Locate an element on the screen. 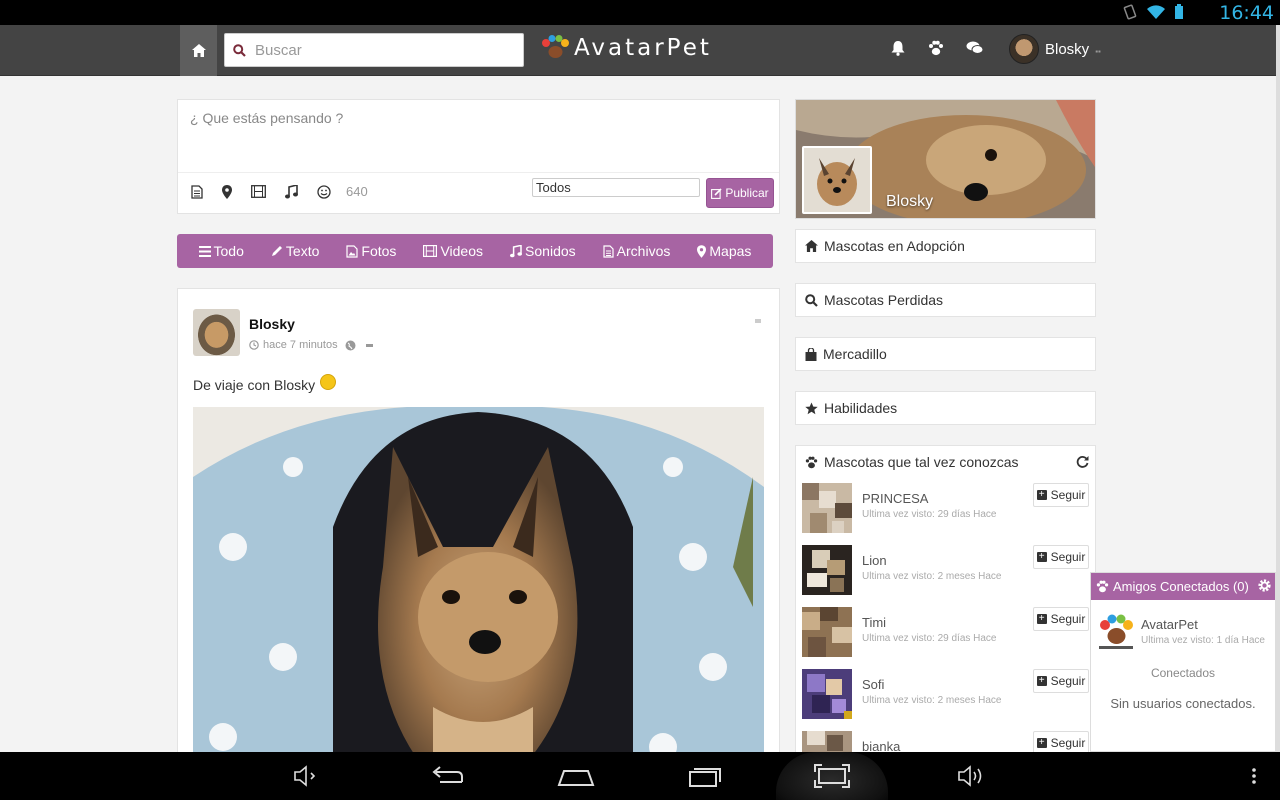 The image size is (1280, 800). map-marker-icon is located at coordinates (227, 191).